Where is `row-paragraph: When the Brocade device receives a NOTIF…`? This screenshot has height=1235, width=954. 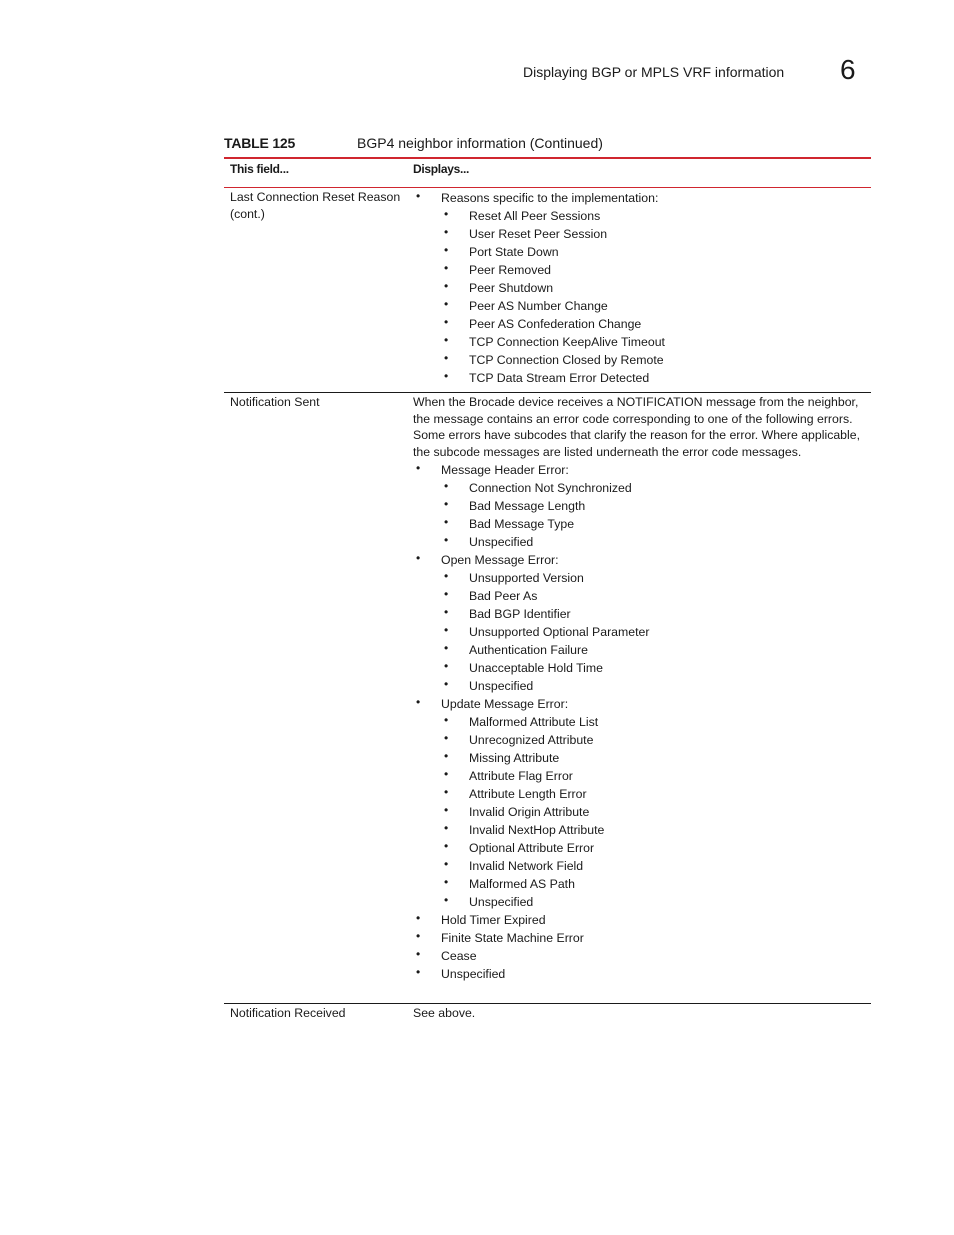
row-paragraph: When the Brocade device receives a NOTIF… is located at coordinates (637, 427).